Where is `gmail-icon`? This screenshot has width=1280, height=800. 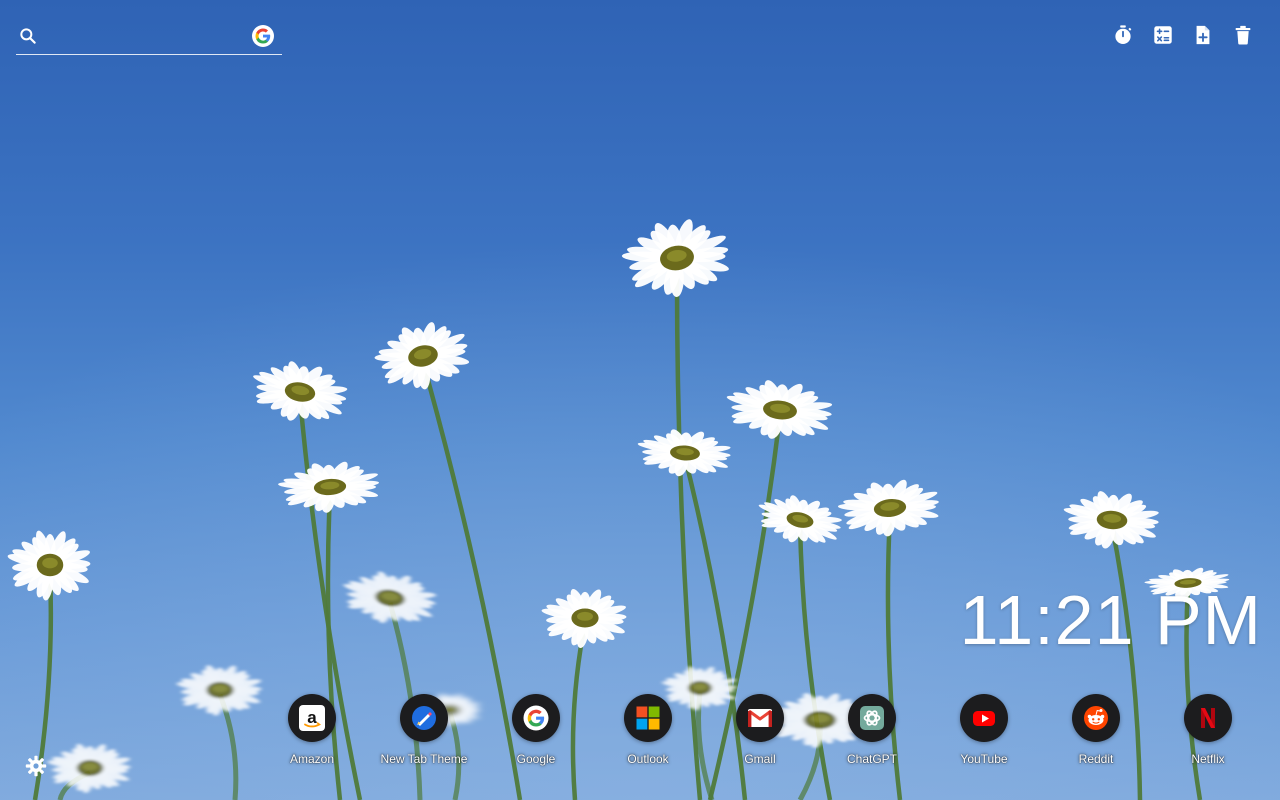 gmail-icon is located at coordinates (760, 718).